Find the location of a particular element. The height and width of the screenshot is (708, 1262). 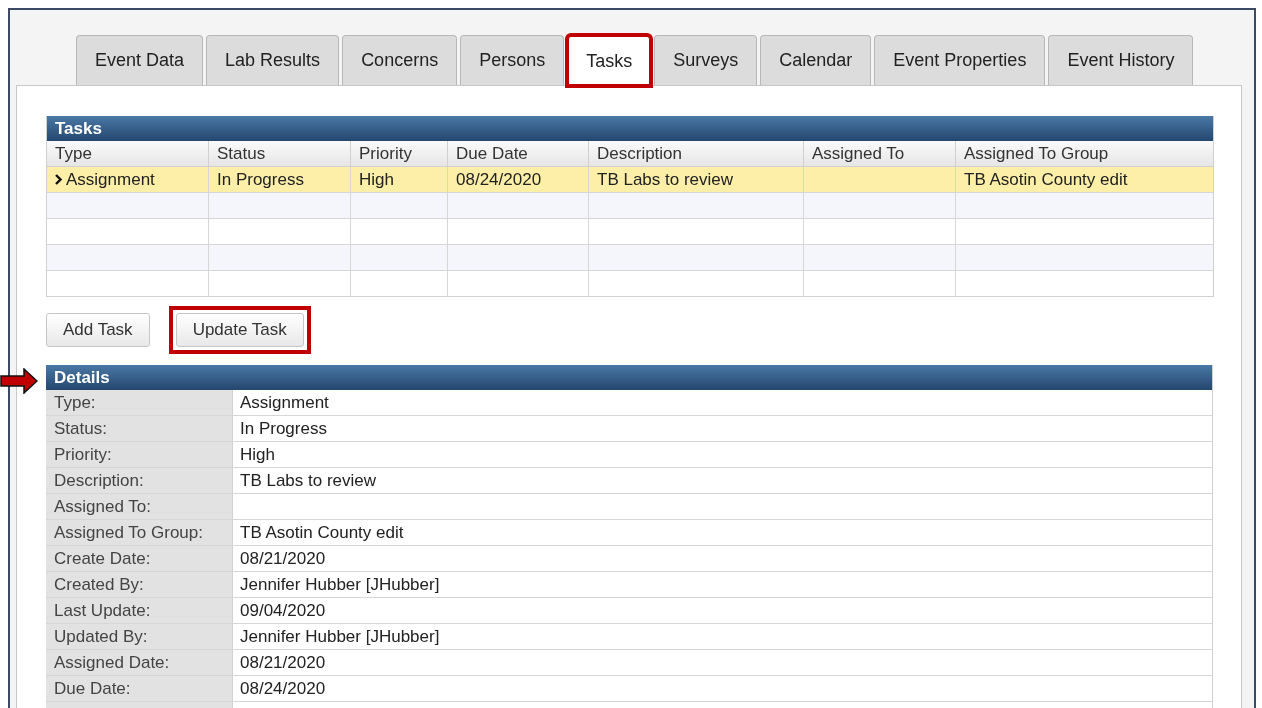

column-header: Status is located at coordinates (280, 153).